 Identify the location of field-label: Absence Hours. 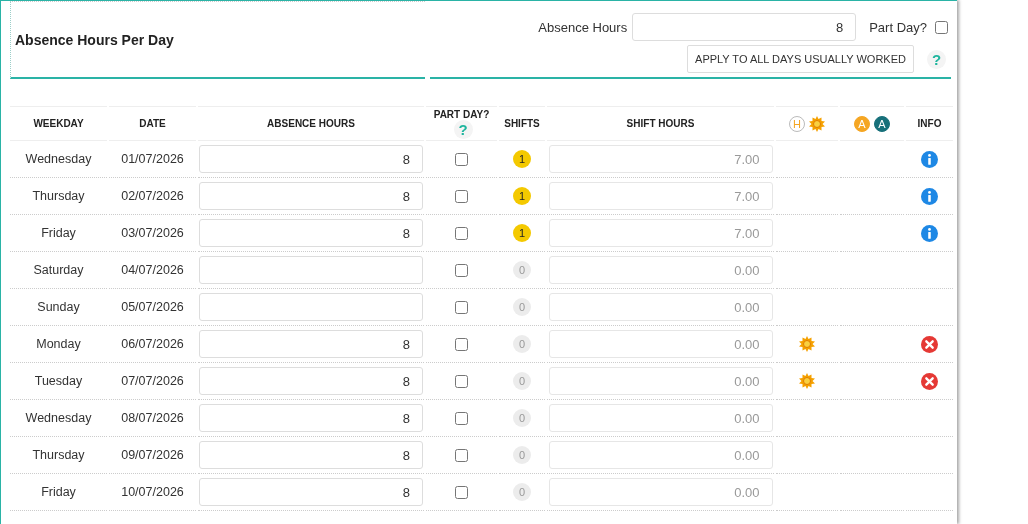
(583, 27).